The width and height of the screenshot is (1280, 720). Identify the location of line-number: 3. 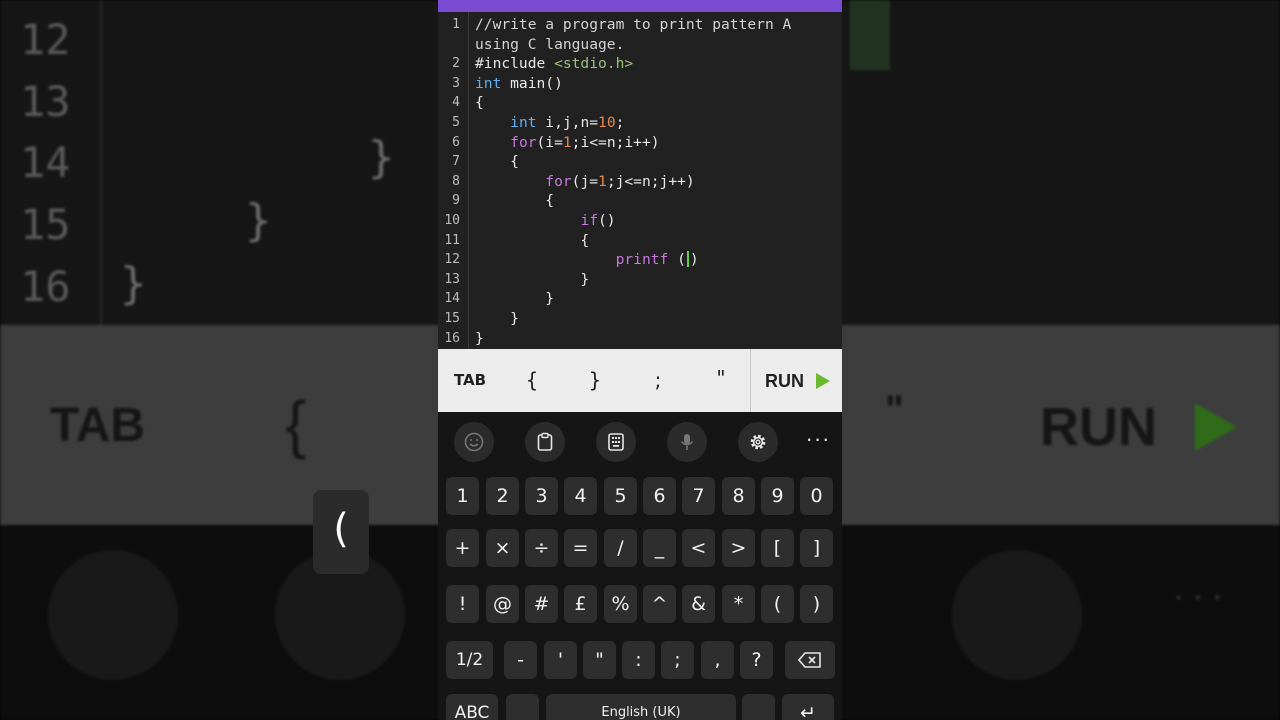
(456, 83).